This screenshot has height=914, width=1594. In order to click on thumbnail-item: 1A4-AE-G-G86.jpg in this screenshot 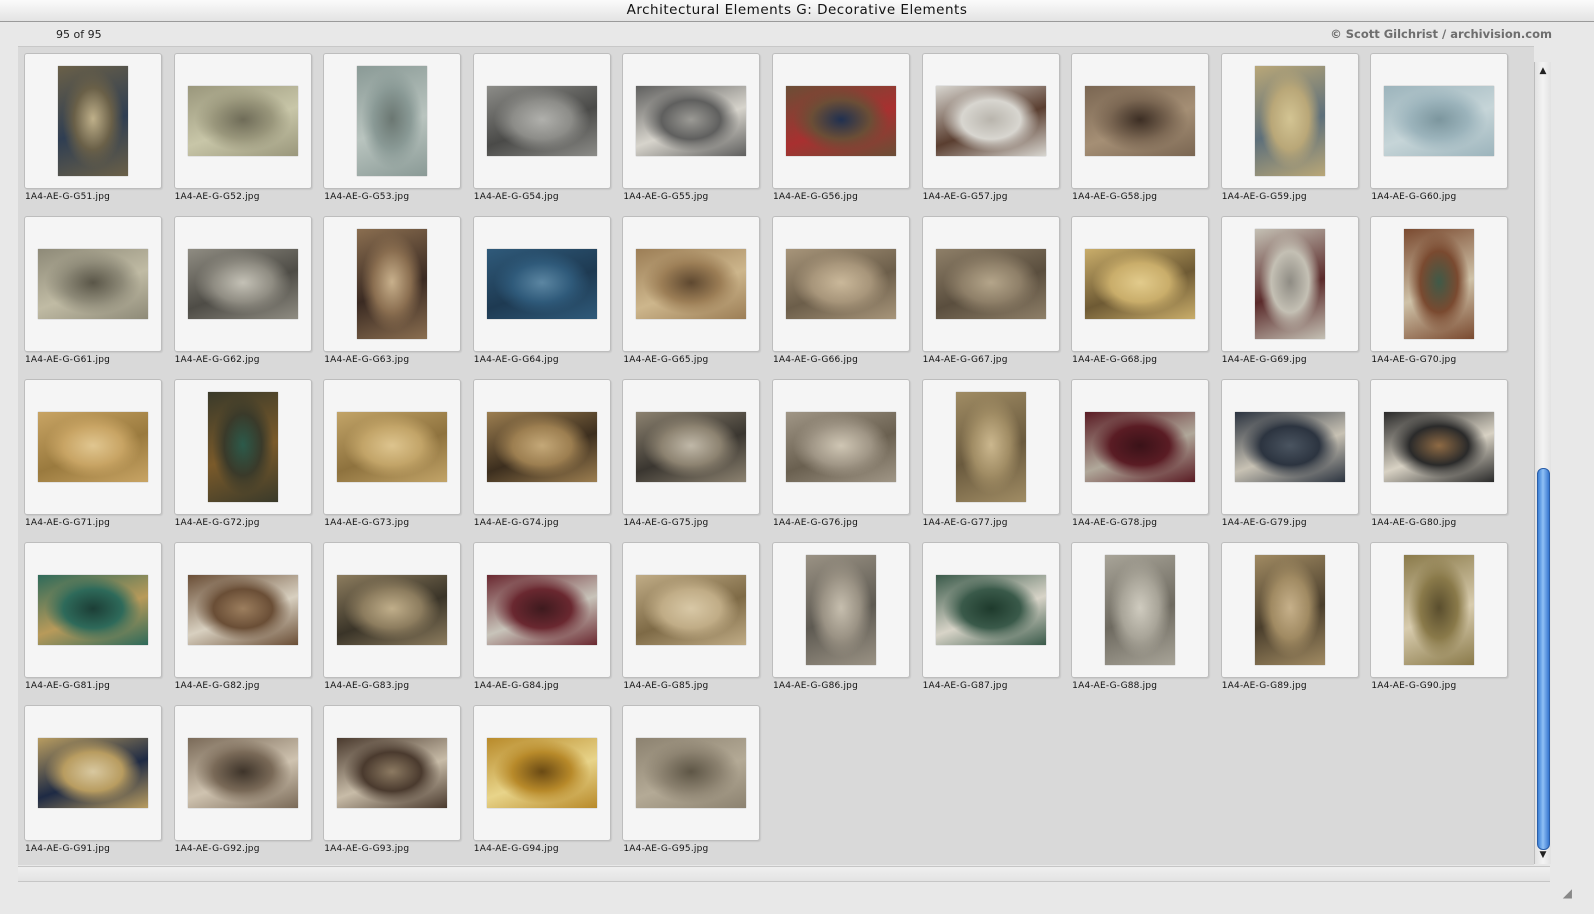, I will do `click(840, 616)`.